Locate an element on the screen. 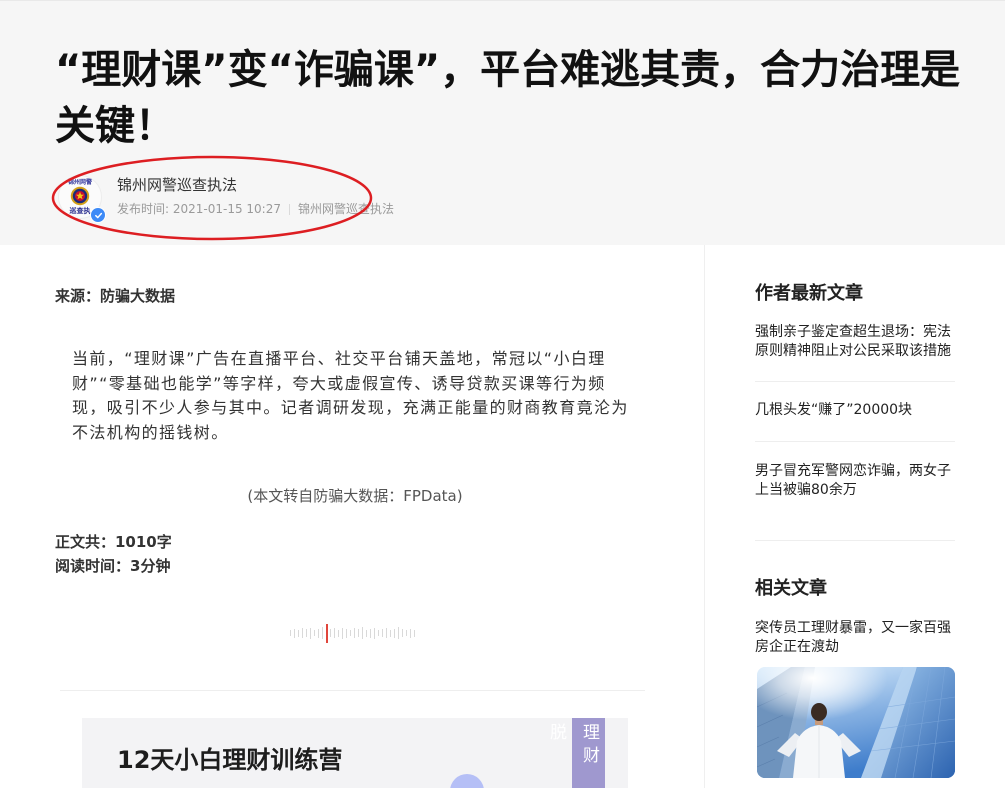 The width and height of the screenshot is (1005, 788). promo-side-label: 理财脱 is located at coordinates (572, 746).